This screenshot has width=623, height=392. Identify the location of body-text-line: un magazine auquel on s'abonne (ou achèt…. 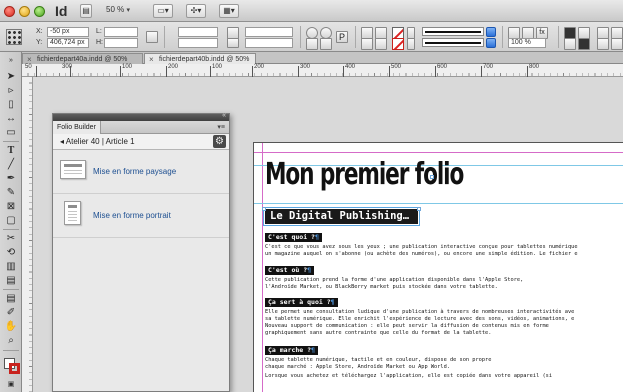
(421, 254).